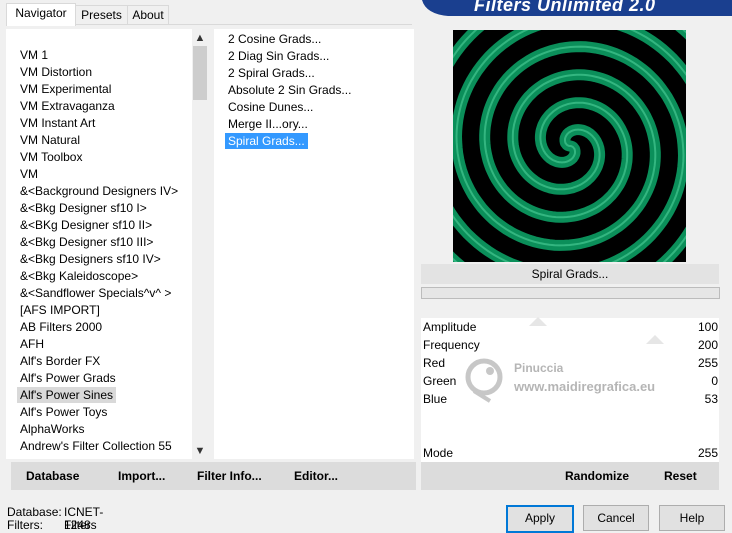 The image size is (732, 533). Describe the element at coordinates (570, 326) in the screenshot. I see `param-amplitude: Amplitude 100` at that location.